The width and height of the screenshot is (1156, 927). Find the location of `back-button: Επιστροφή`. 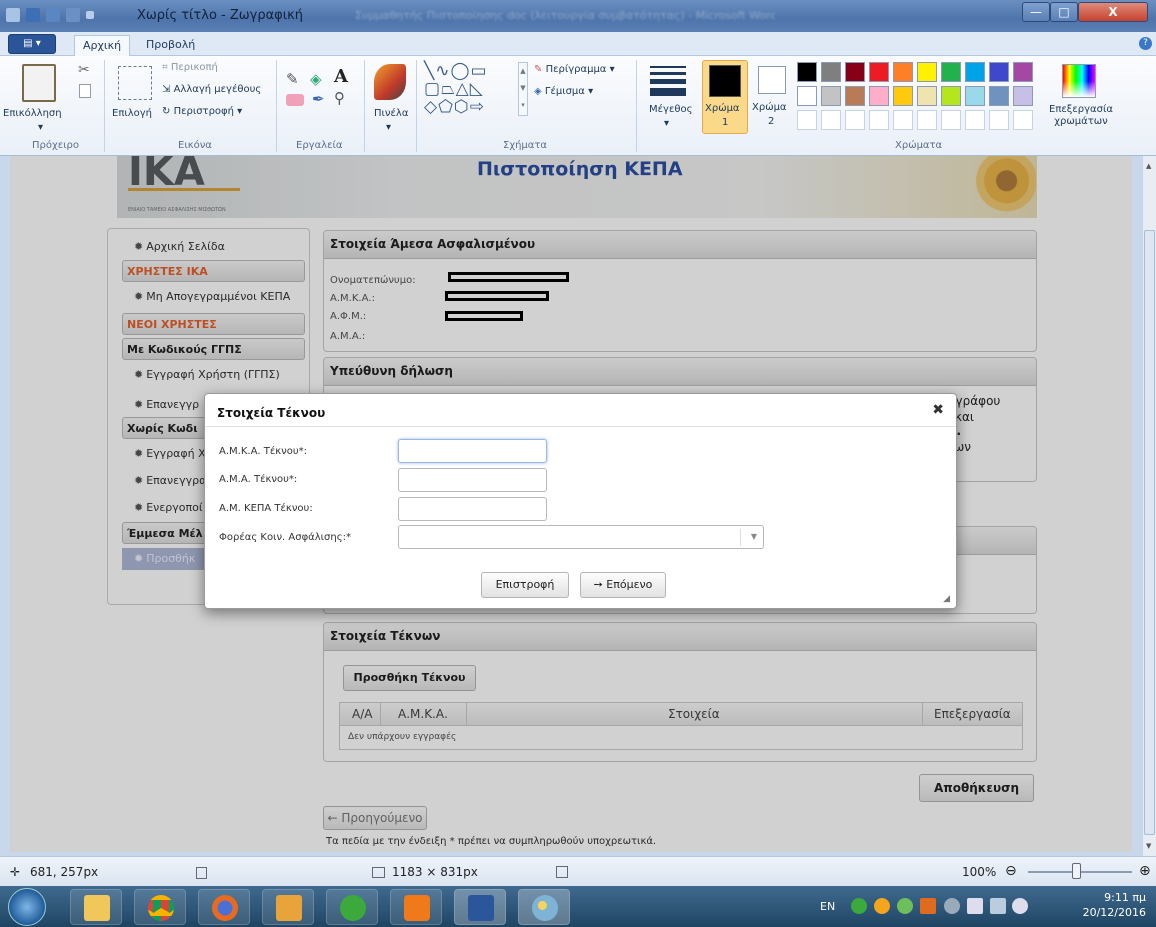

back-button: Επιστροφή is located at coordinates (525, 585).